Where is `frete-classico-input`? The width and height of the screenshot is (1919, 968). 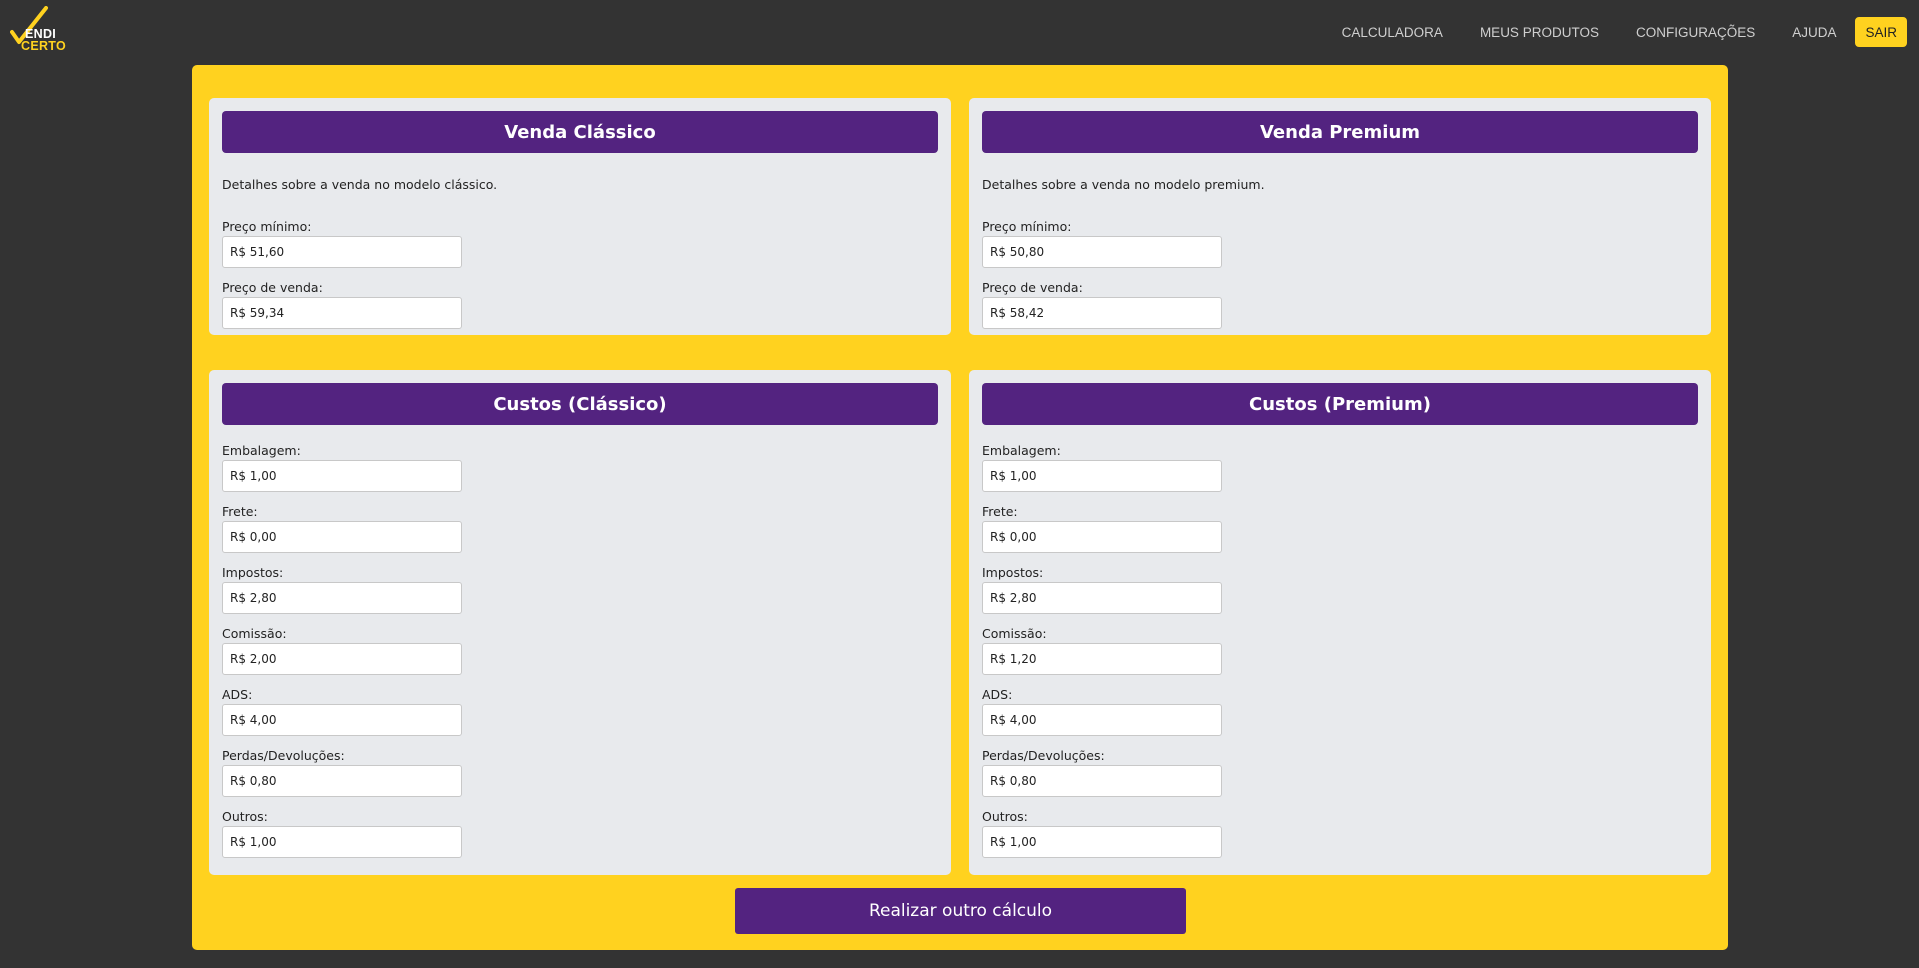 frete-classico-input is located at coordinates (342, 537).